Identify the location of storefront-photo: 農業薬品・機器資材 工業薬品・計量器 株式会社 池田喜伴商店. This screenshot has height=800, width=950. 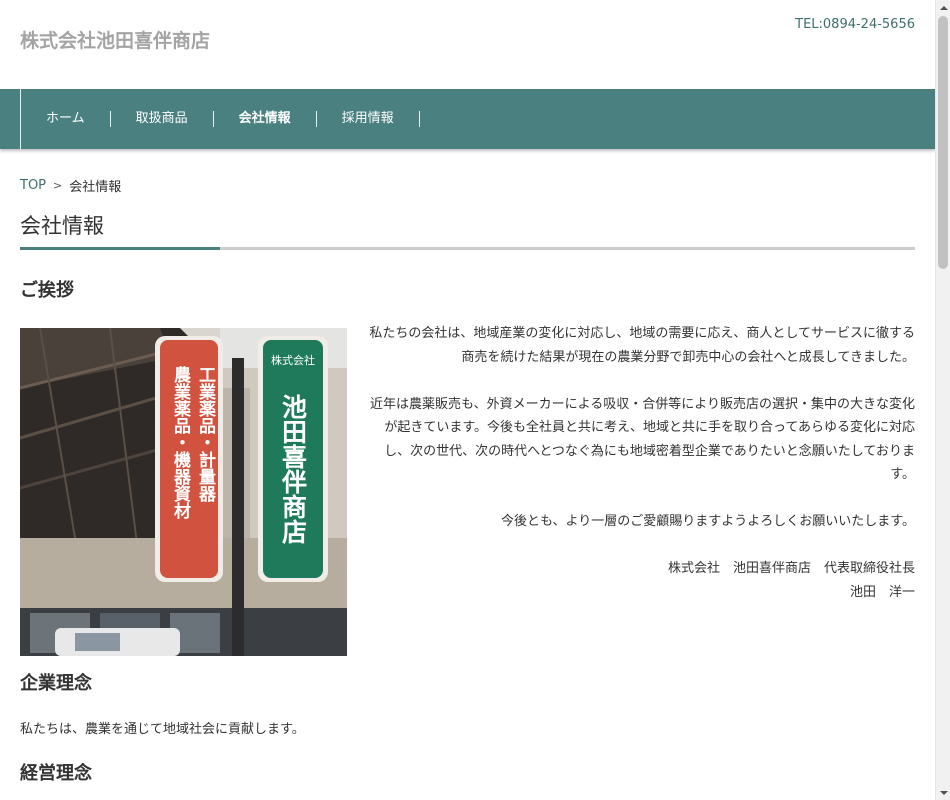
(183, 492).